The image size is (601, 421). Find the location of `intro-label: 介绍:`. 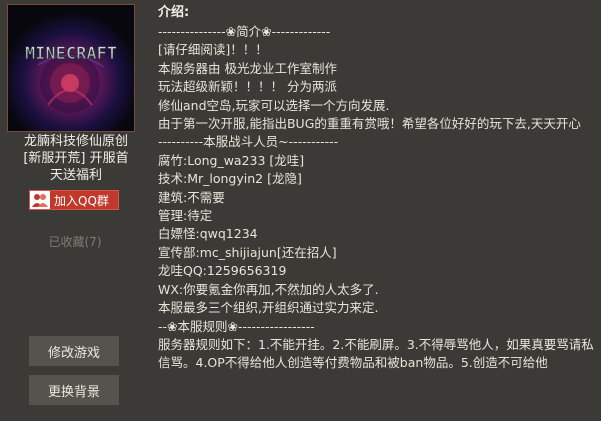

intro-label: 介绍: is located at coordinates (174, 12).